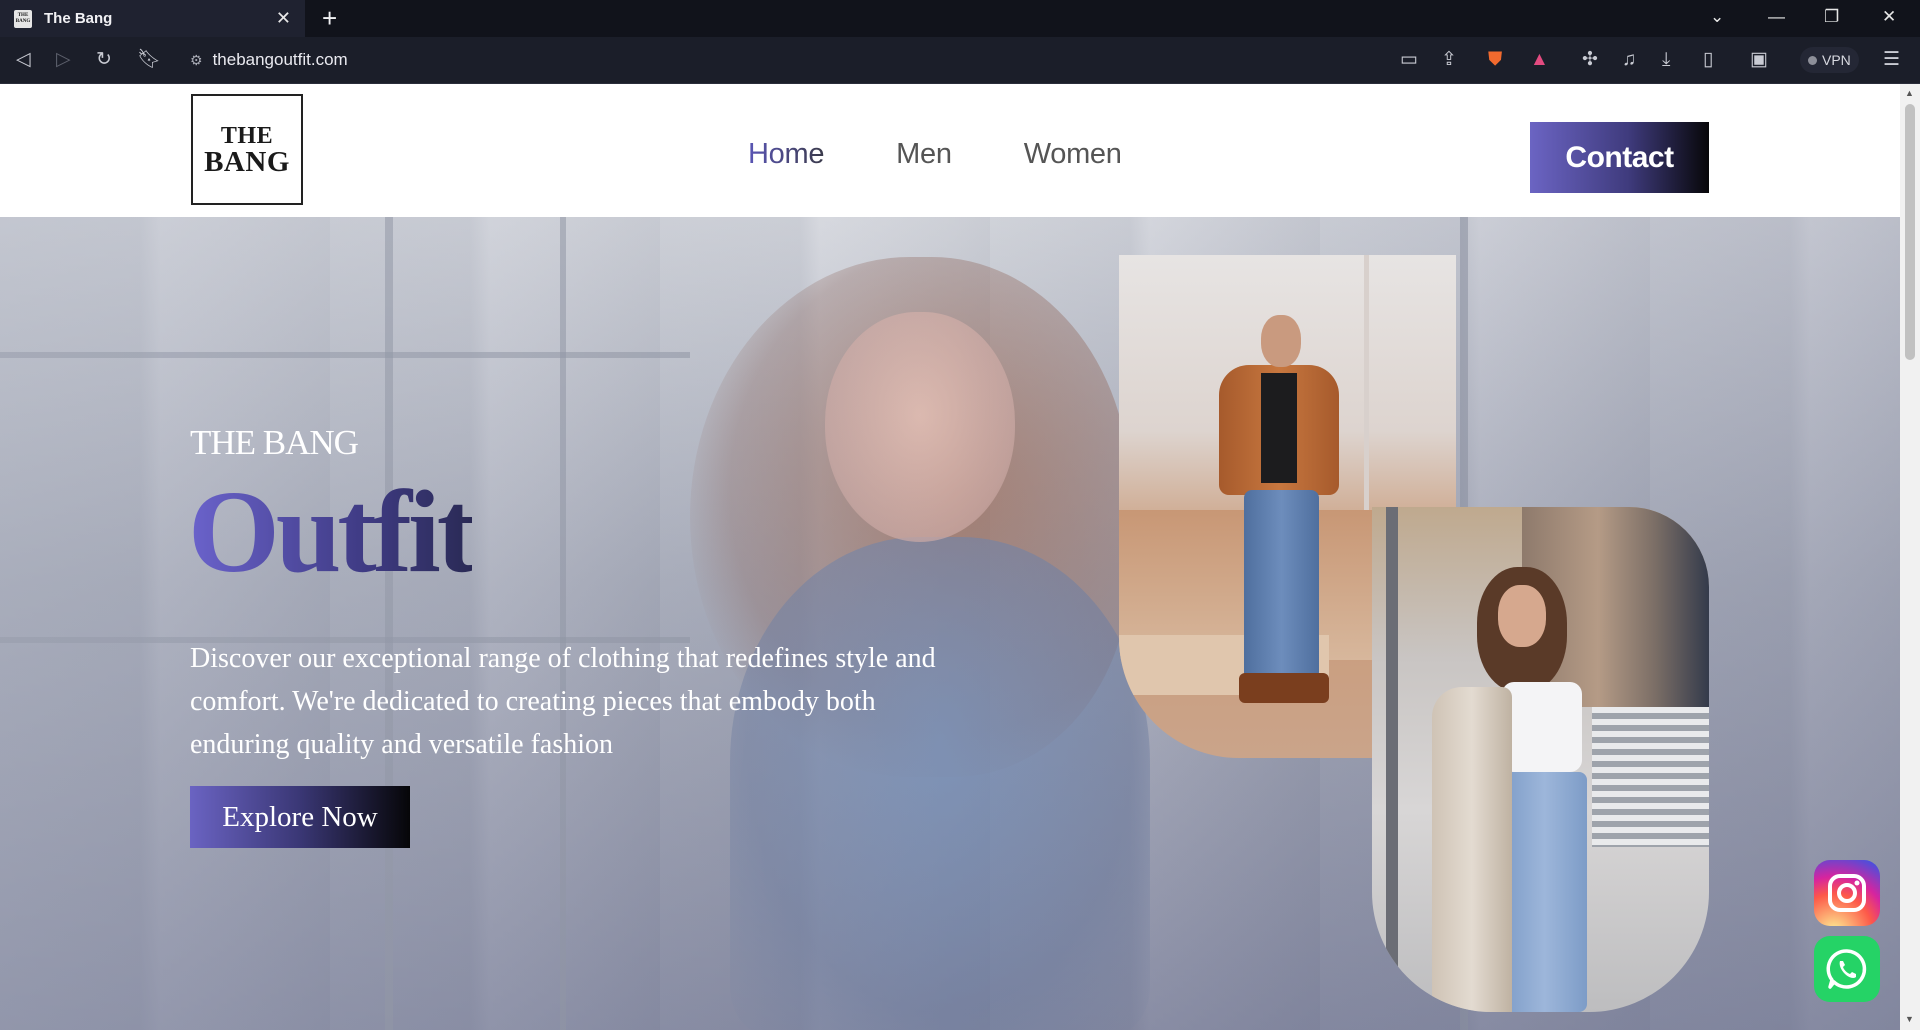 This screenshot has height=1030, width=1920. I want to click on explore-now-button: Explore Now, so click(300, 817).